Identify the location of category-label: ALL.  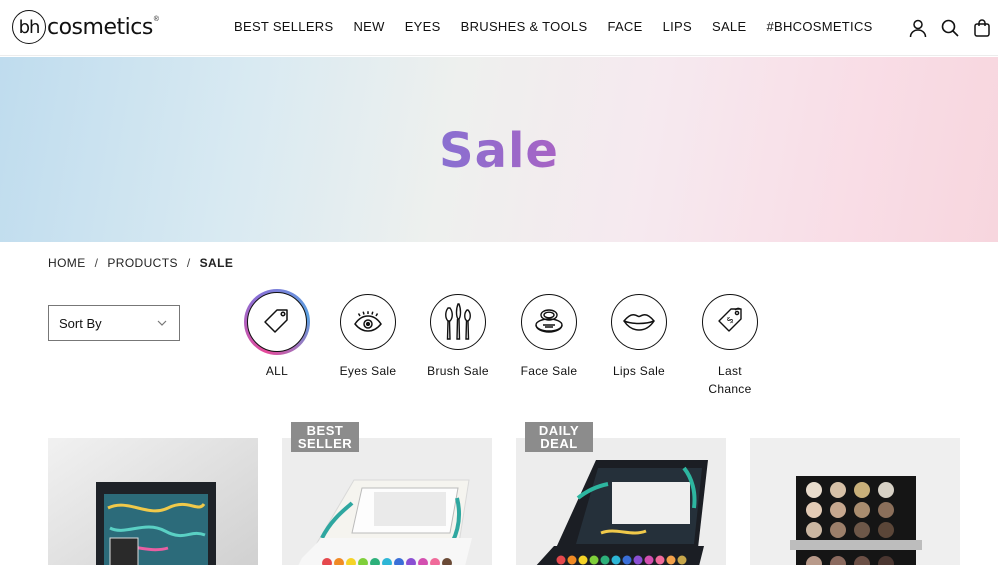
(277, 371).